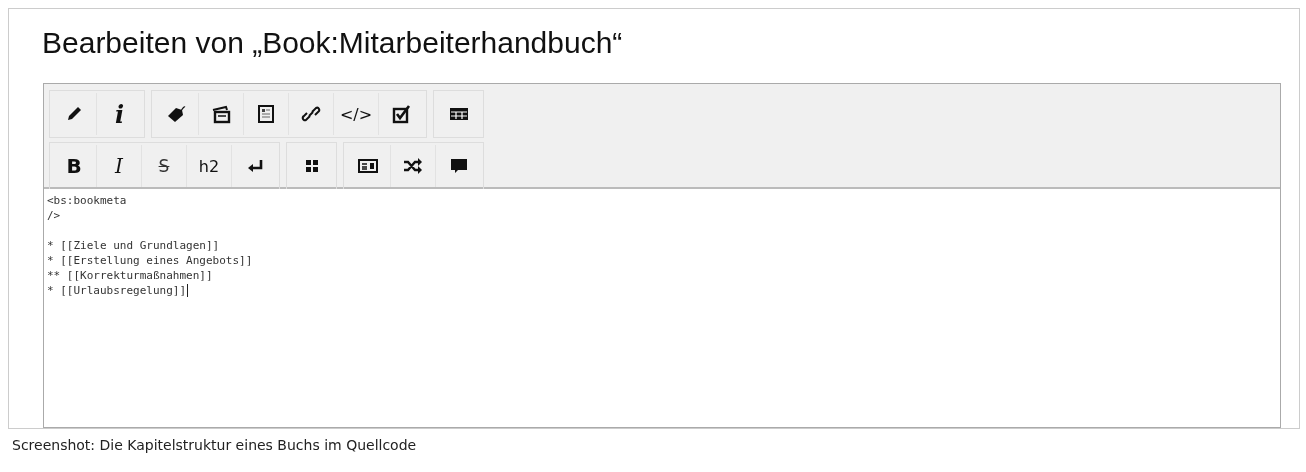  What do you see at coordinates (266, 114) in the screenshot?
I see `document-icon` at bounding box center [266, 114].